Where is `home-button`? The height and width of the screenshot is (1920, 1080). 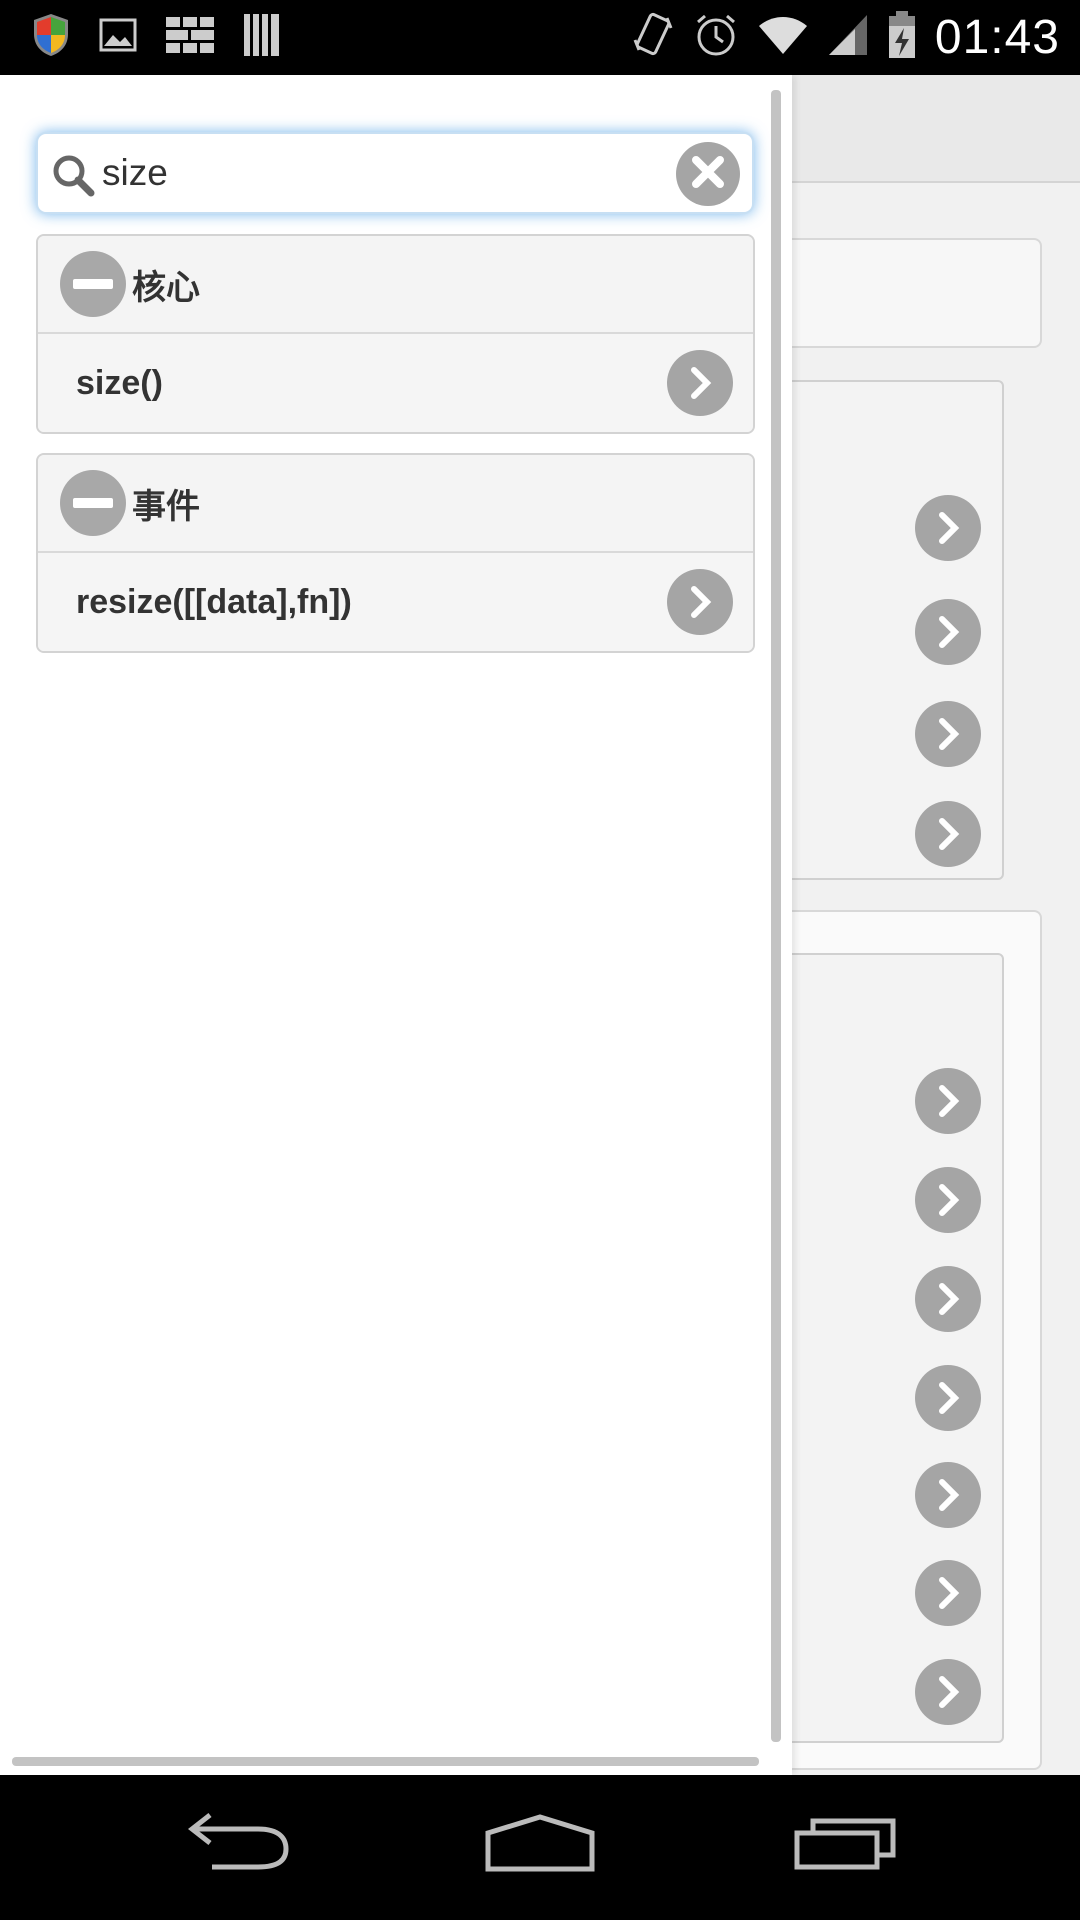
home-button is located at coordinates (540, 1845).